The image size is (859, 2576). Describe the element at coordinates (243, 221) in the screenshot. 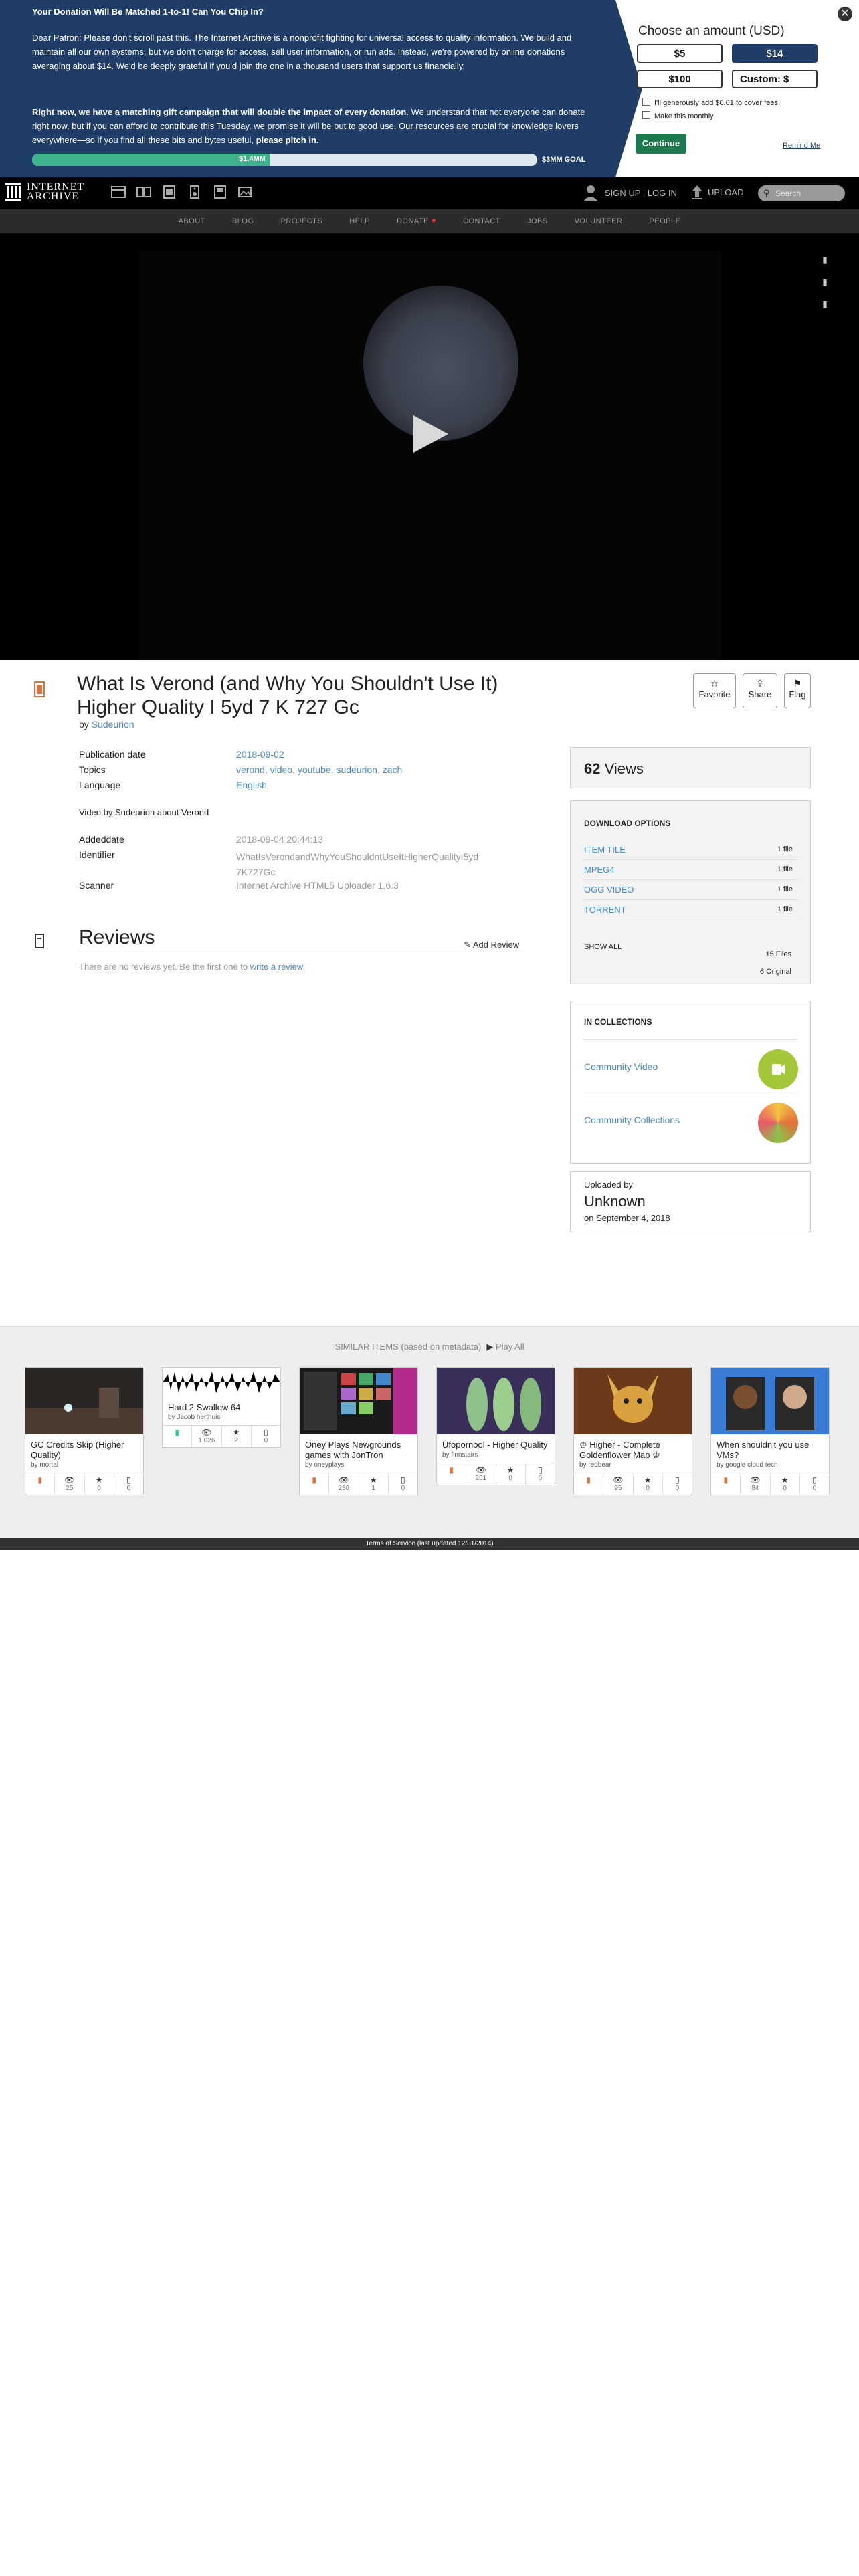

I see `nav-blog: BLOG` at that location.